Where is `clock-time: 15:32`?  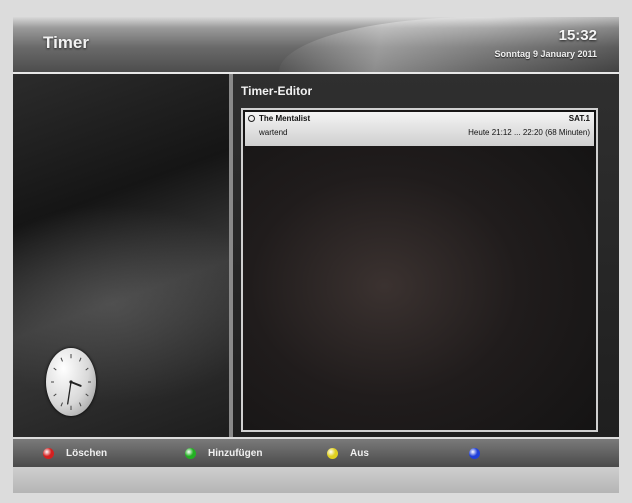
clock-time: 15:32 is located at coordinates (577, 35).